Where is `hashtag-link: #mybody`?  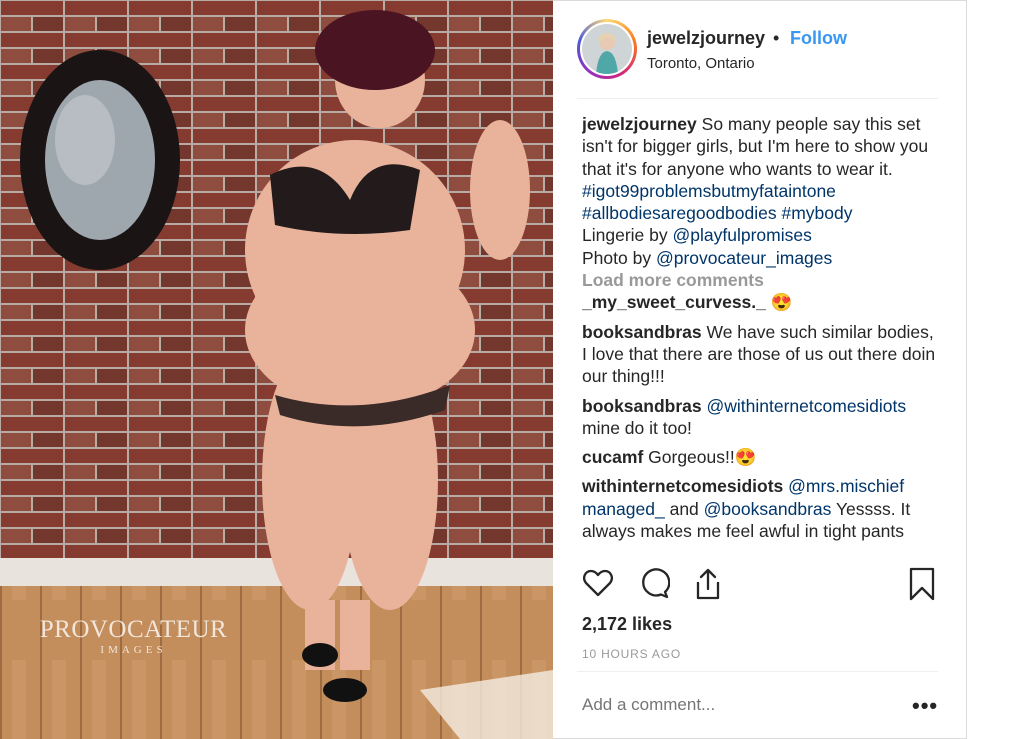
hashtag-link: #mybody is located at coordinates (816, 213).